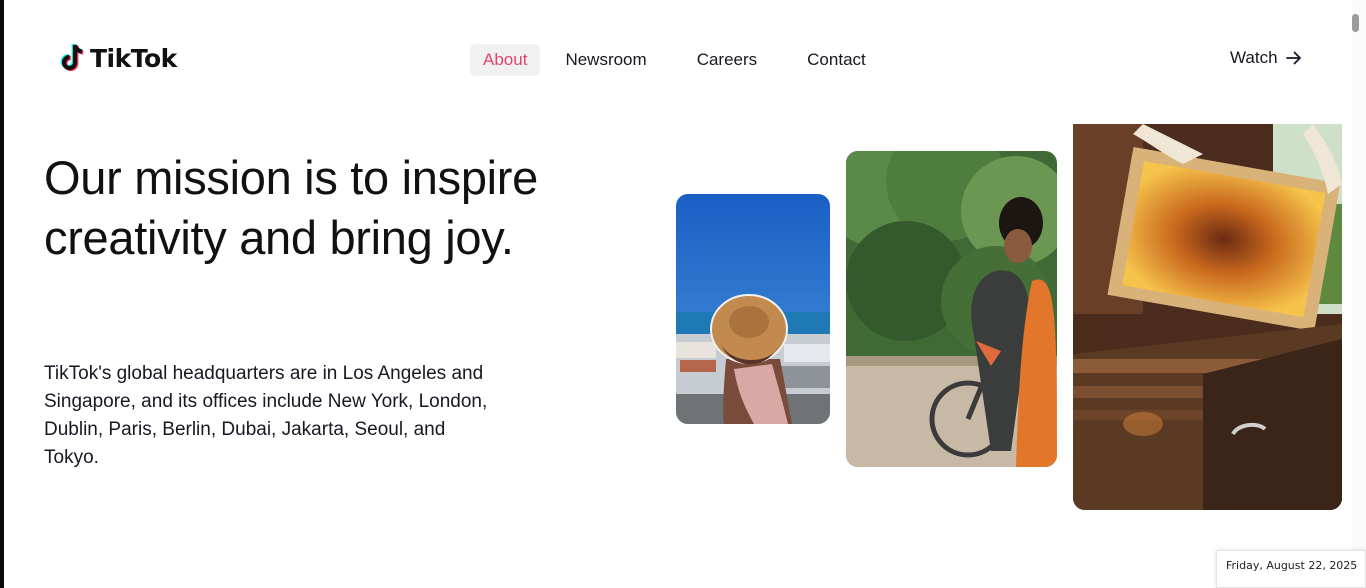 The width and height of the screenshot is (1366, 588). I want to click on main-nav: About Newsroom Careers Contact, so click(680, 60).